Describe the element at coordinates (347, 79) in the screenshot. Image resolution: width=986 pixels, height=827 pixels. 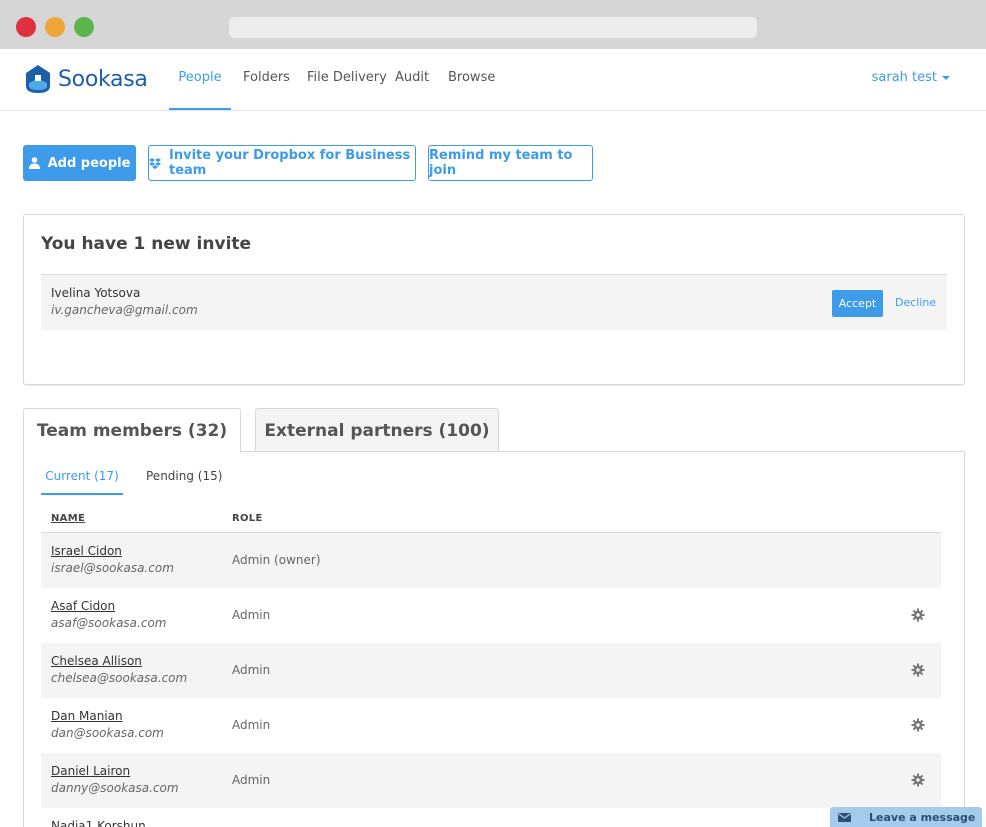
I see `nav-file-delivery: File Delivery` at that location.